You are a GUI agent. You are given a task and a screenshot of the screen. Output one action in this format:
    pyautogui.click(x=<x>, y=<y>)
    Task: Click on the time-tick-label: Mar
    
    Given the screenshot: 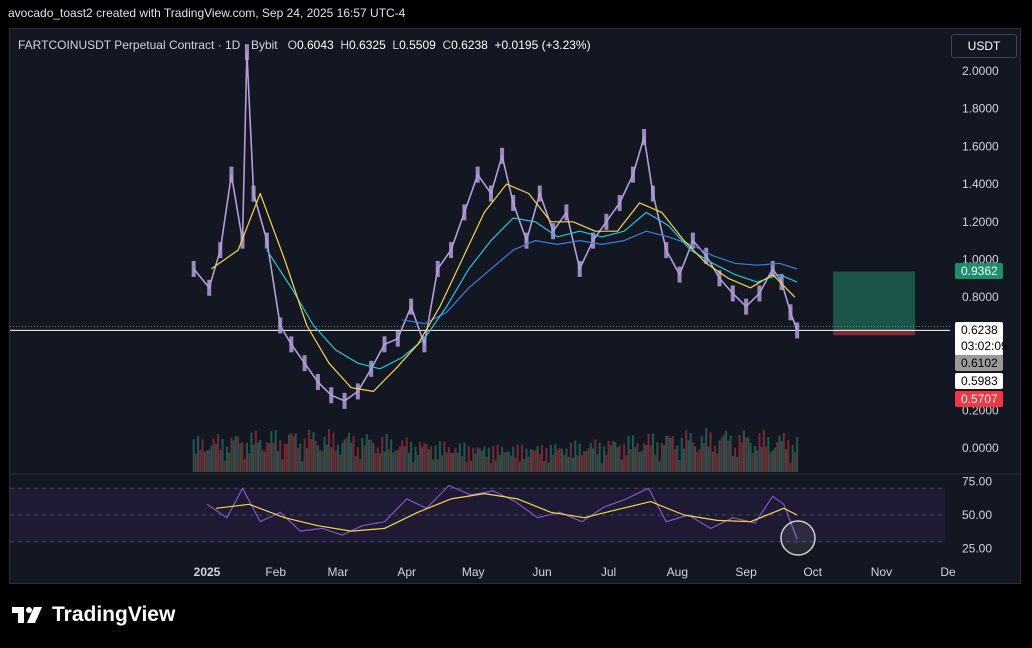 What is the action you would take?
    pyautogui.click(x=338, y=572)
    